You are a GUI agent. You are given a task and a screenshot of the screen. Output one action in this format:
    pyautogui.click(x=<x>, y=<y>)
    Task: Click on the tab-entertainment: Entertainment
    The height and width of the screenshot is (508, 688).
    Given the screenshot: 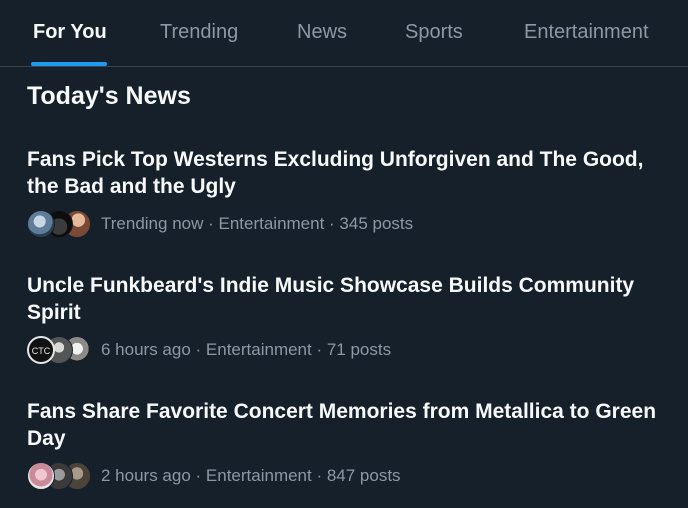 What is the action you would take?
    pyautogui.click(x=586, y=33)
    